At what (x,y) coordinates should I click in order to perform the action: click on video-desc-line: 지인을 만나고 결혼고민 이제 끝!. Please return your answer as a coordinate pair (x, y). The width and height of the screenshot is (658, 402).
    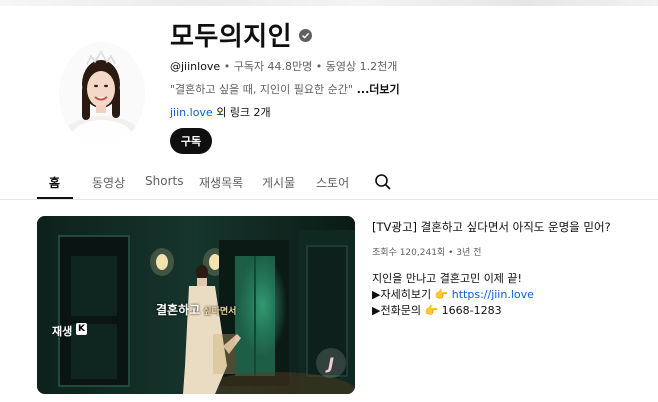
    Looking at the image, I should click on (447, 278).